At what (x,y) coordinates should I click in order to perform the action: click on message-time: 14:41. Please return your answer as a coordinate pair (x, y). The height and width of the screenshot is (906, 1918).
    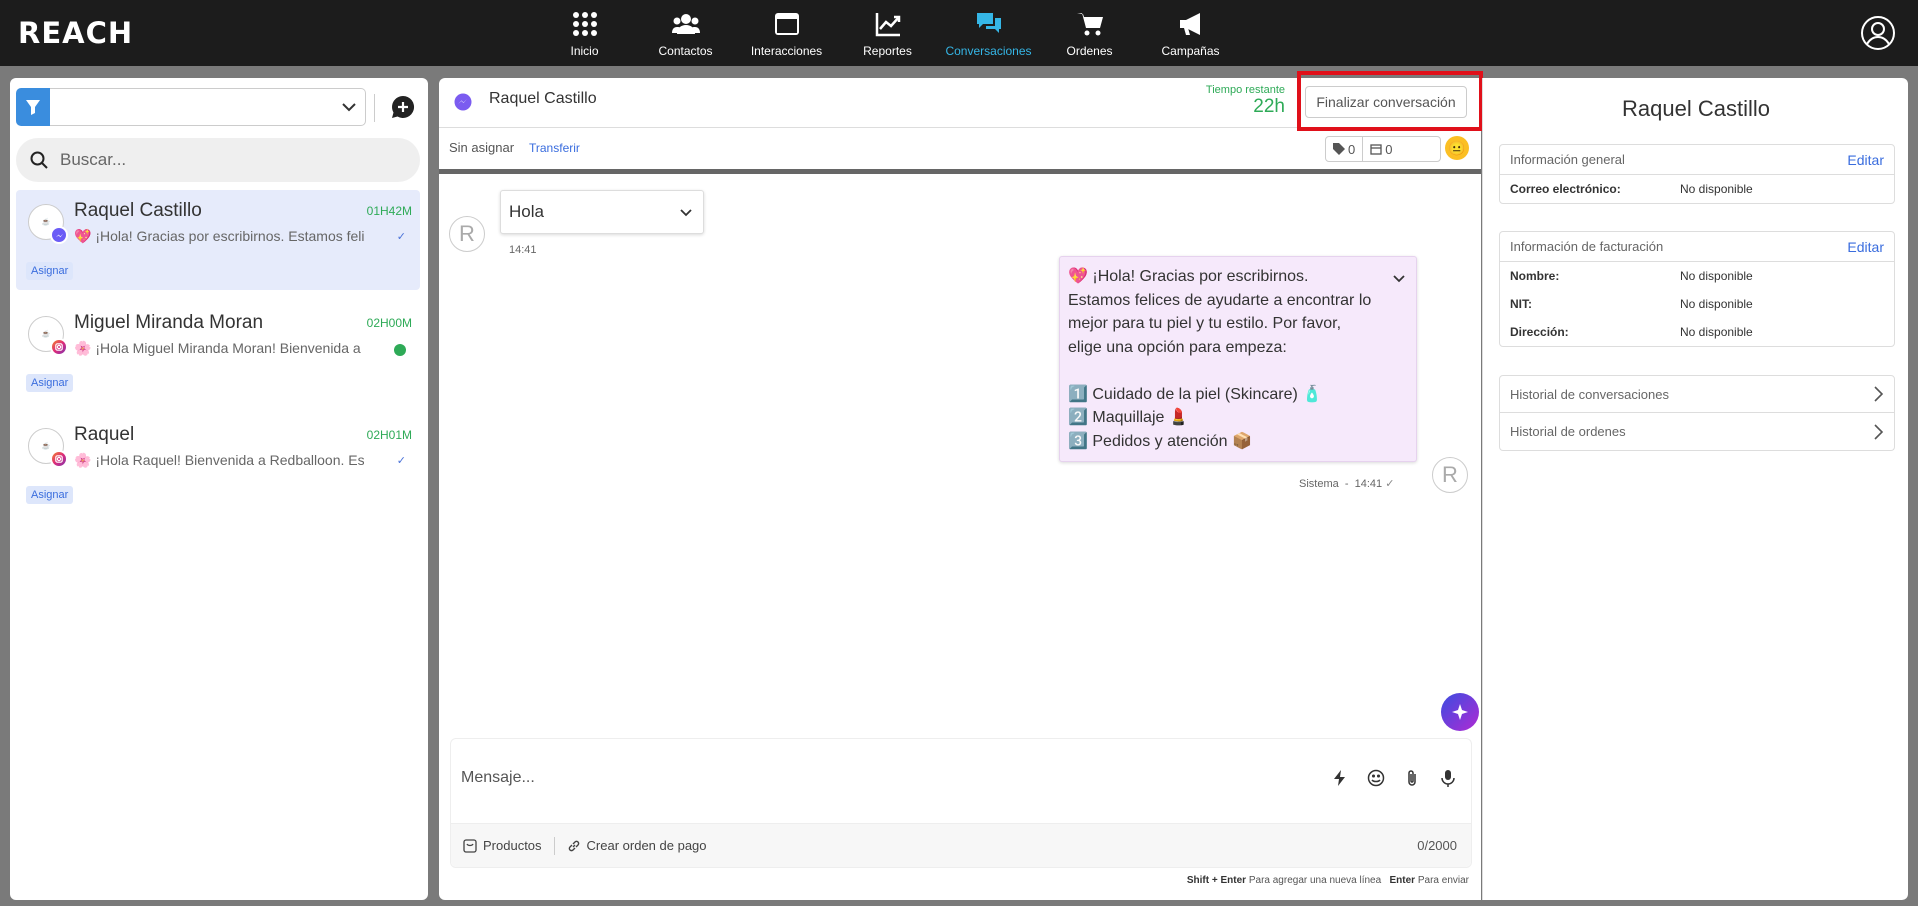
    Looking at the image, I should click on (523, 250).